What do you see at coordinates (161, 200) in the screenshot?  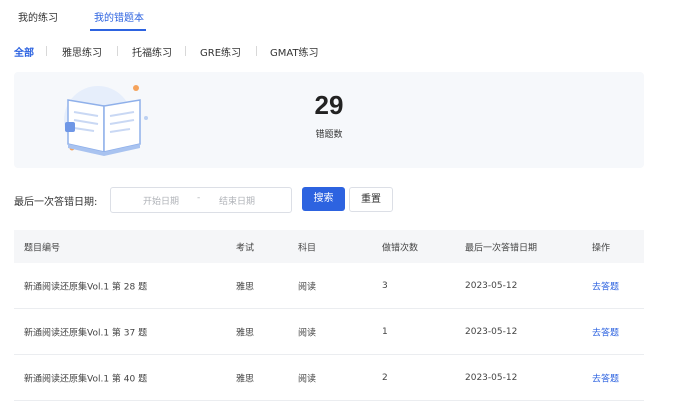 I see `start-date-input: 开始日期` at bounding box center [161, 200].